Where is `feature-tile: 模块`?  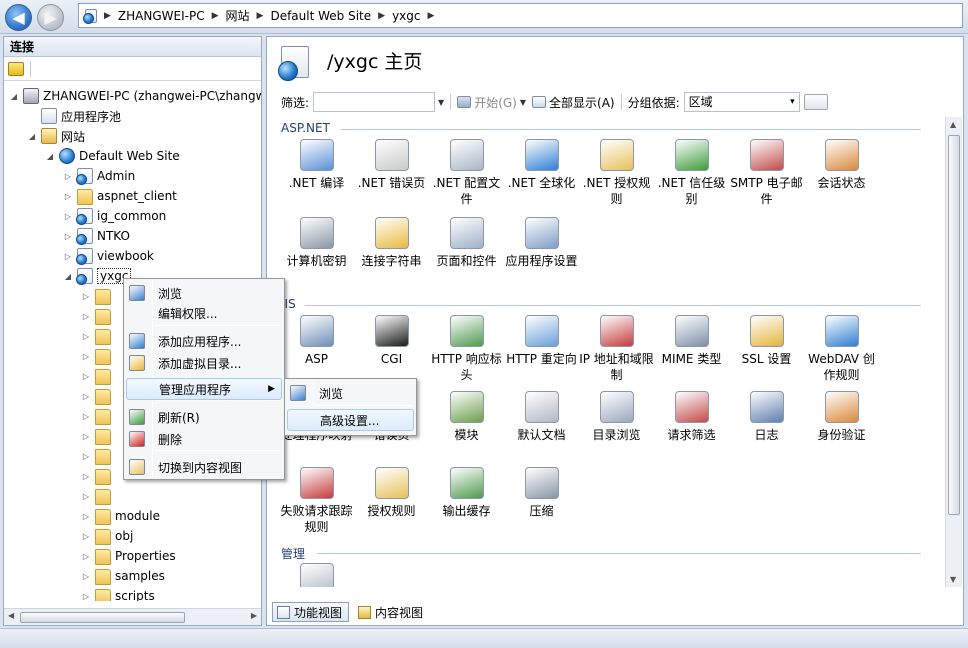 feature-tile: 模块 is located at coordinates (466, 426).